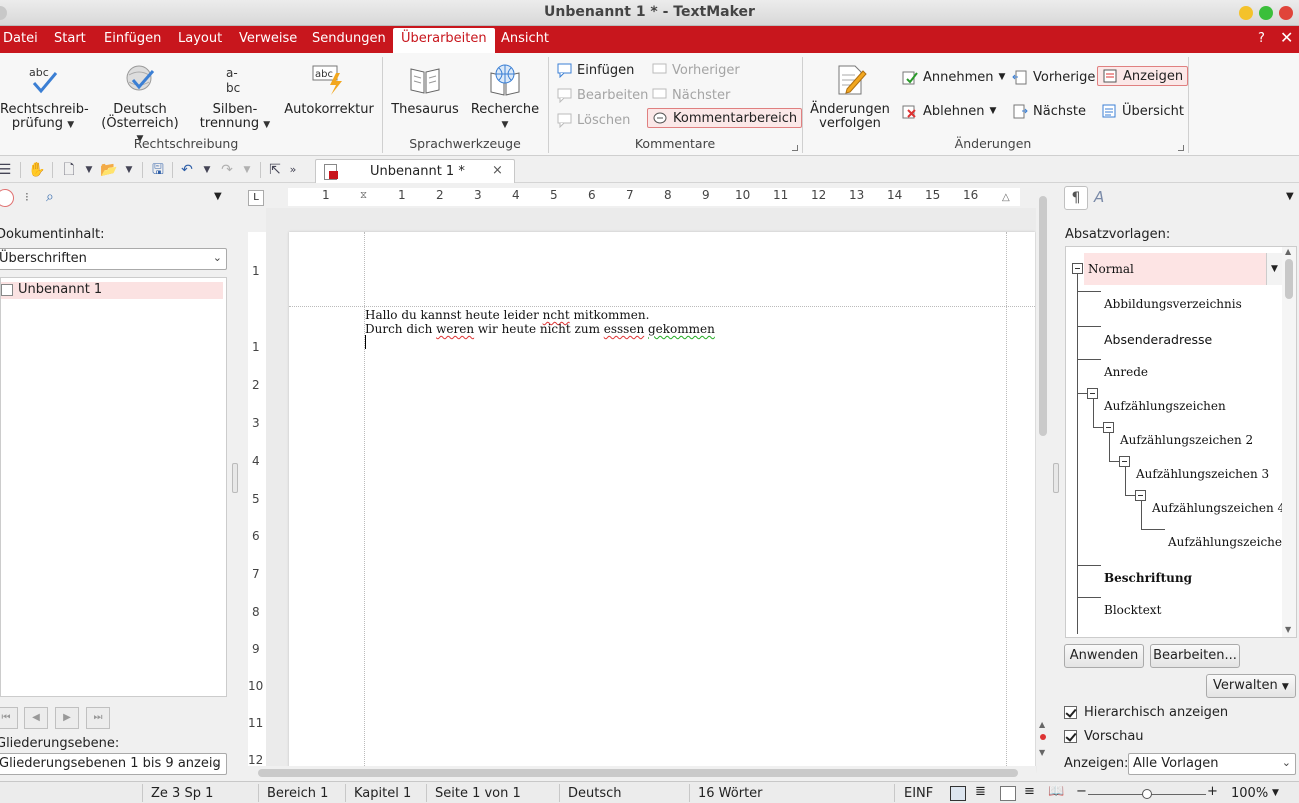 The height and width of the screenshot is (803, 1299). I want to click on minimize-button, so click(1246, 13).